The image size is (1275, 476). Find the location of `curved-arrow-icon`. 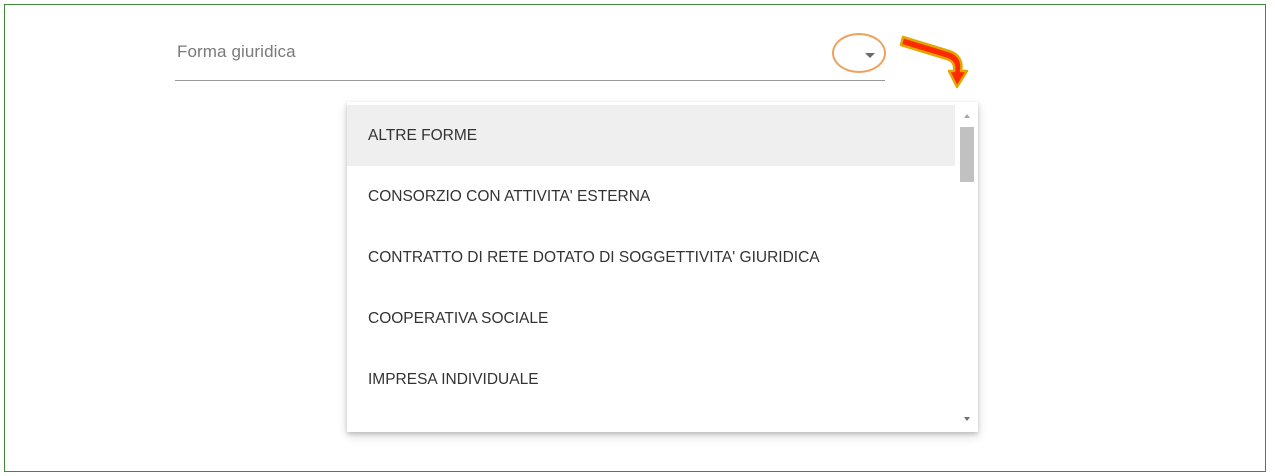

curved-arrow-icon is located at coordinates (934, 62).